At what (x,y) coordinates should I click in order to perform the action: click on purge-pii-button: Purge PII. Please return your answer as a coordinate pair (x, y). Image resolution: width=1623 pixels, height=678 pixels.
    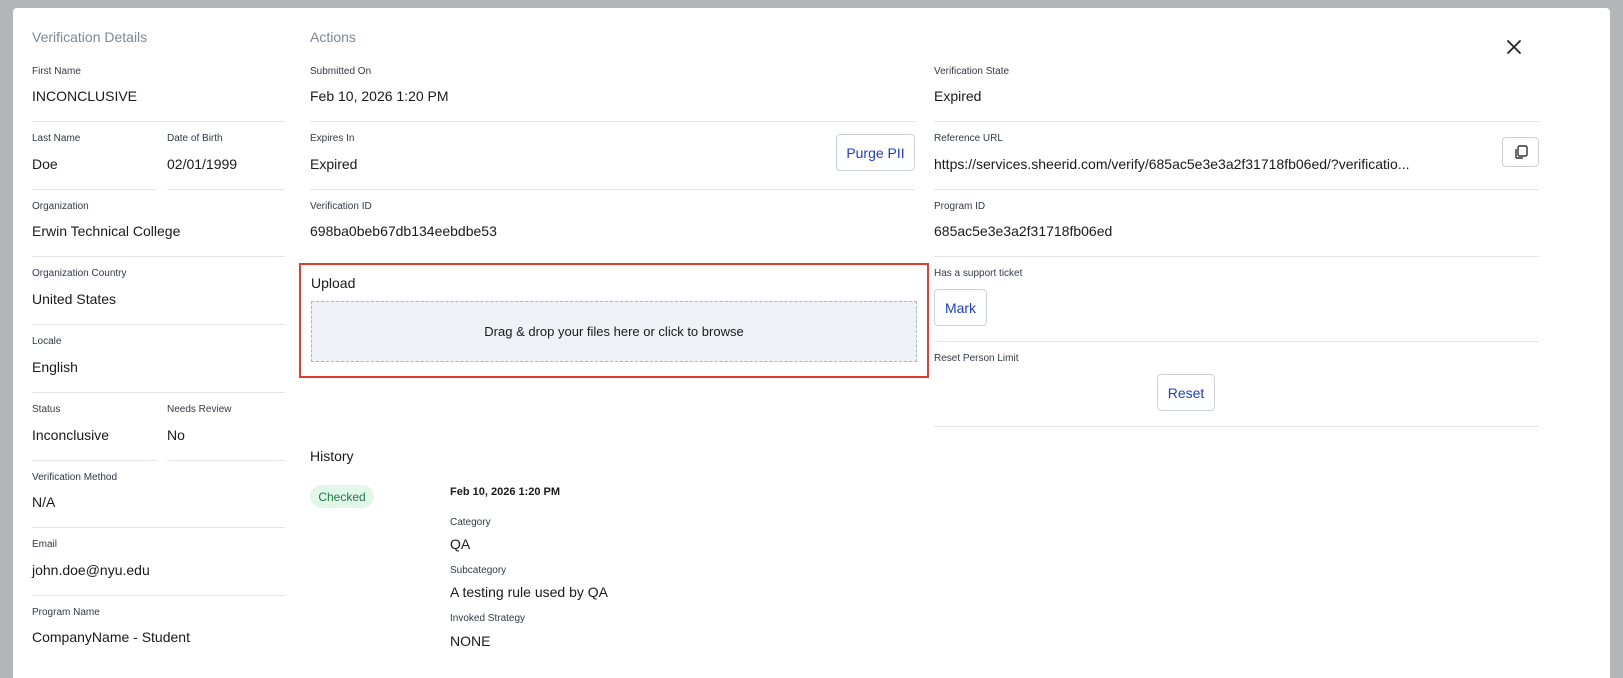
    Looking at the image, I should click on (875, 152).